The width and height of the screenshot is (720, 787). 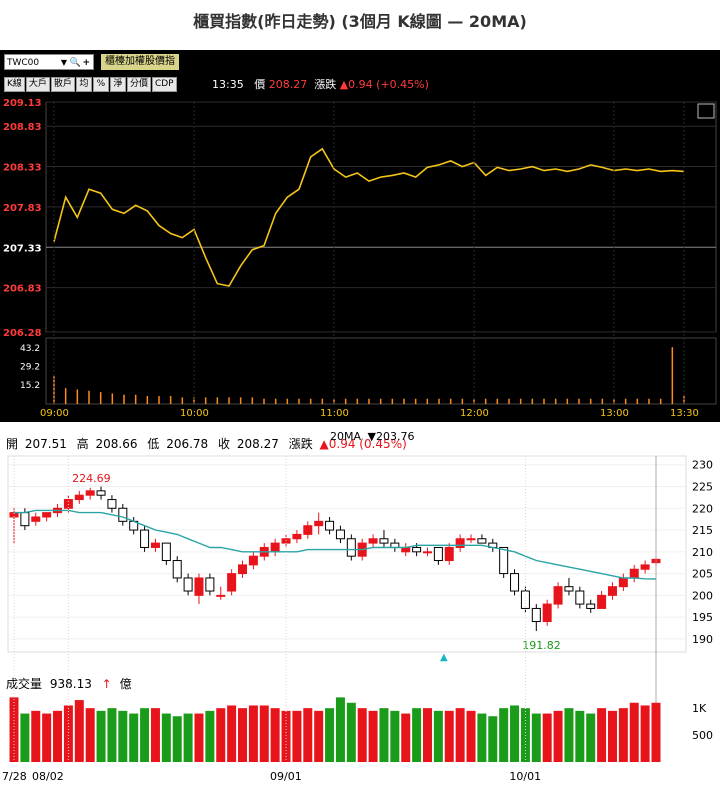 What do you see at coordinates (702, 574) in the screenshot?
I see `kline-tick-label: 205` at bounding box center [702, 574].